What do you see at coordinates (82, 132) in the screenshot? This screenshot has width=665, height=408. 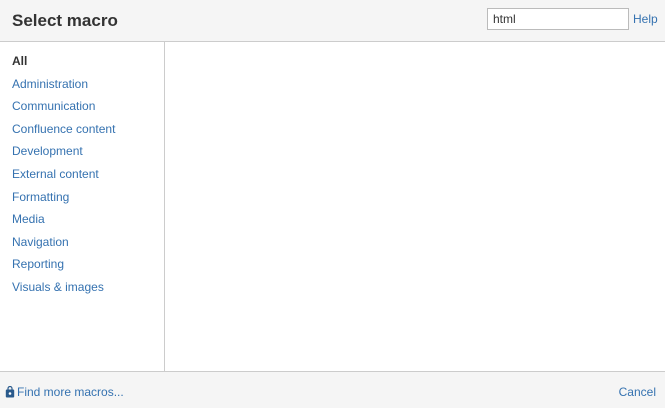 I see `category-item-confluence-content: Confluence content` at bounding box center [82, 132].